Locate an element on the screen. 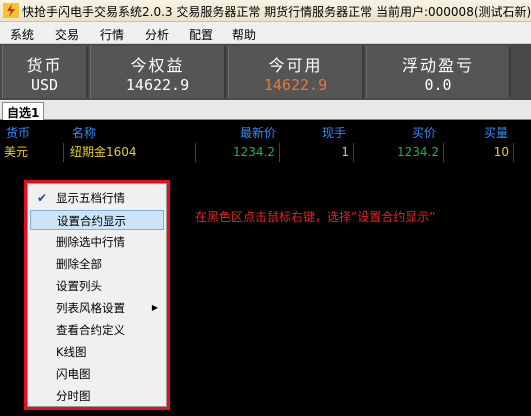 Image resolution: width=531 pixels, height=416 pixels. menu-item-show-depth: ✔ 显示五档行情 is located at coordinates (97, 198).